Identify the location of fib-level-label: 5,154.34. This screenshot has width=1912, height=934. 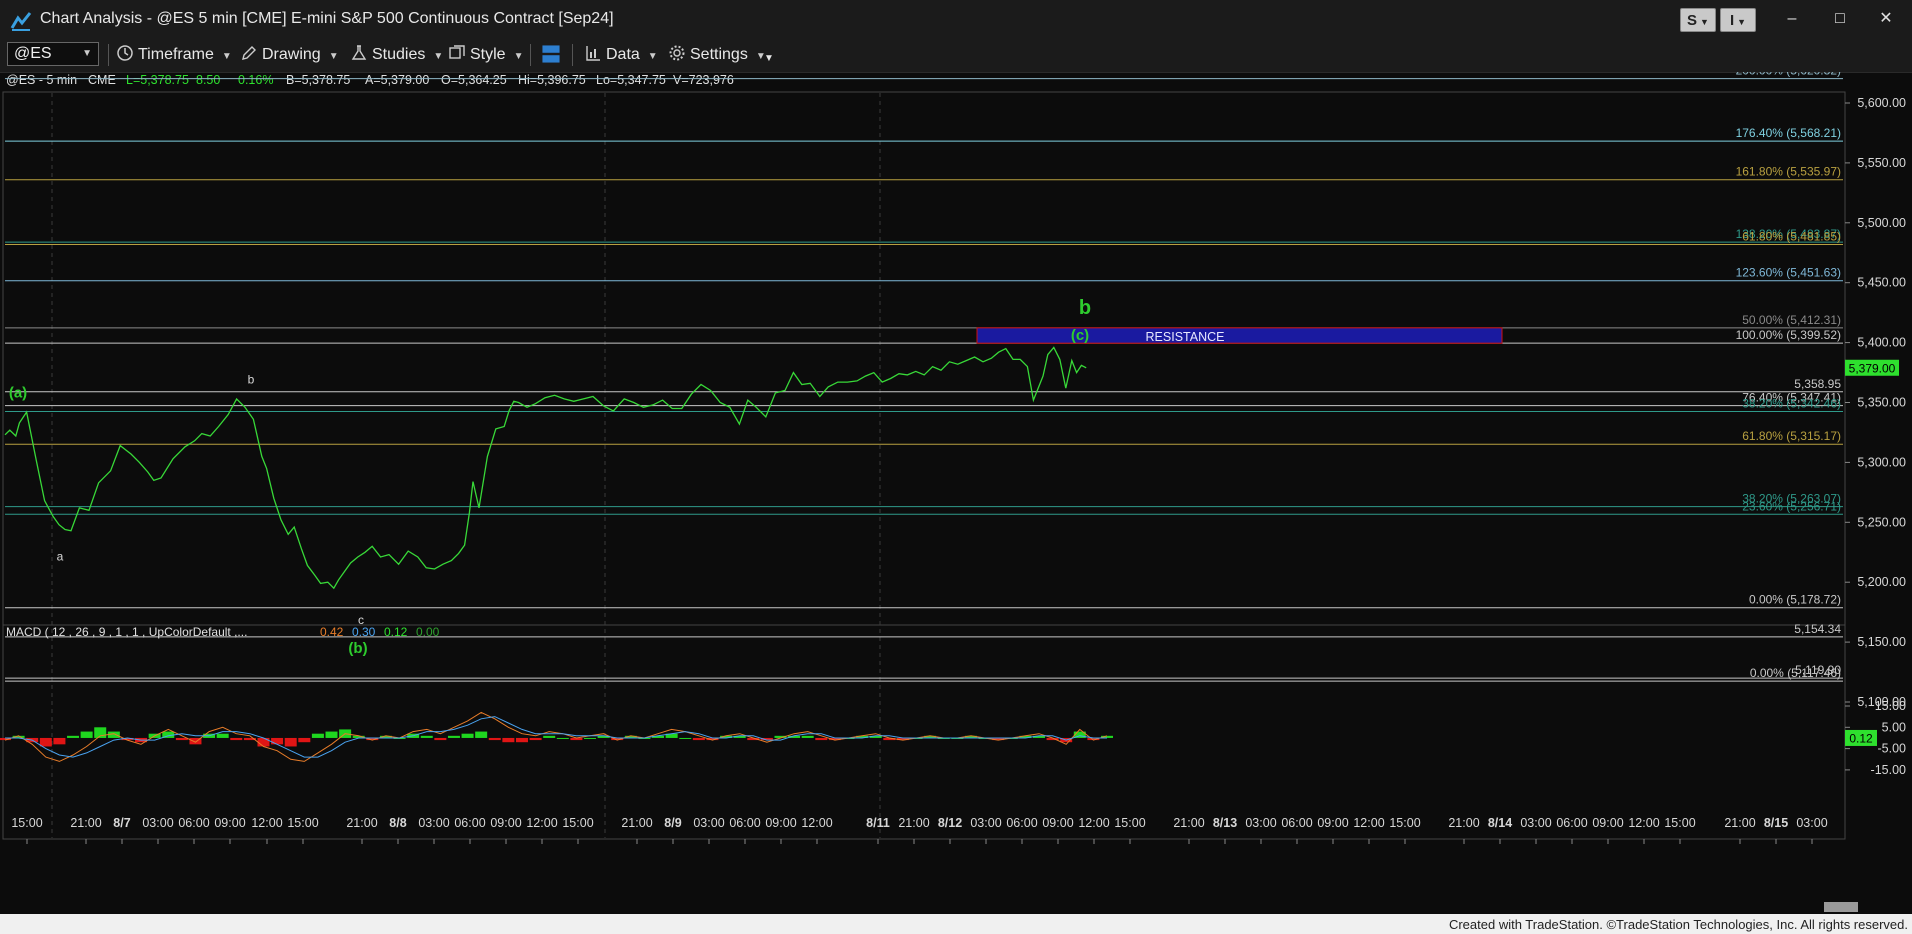
(1817, 629).